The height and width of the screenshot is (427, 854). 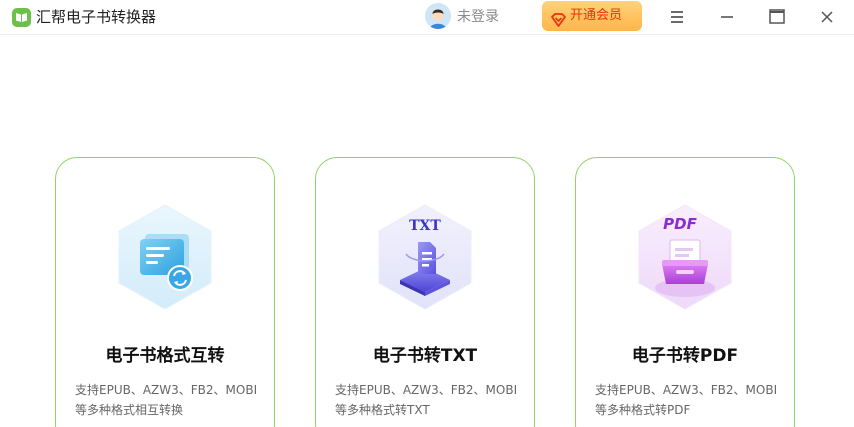 What do you see at coordinates (596, 15) in the screenshot?
I see `vip-button-label: 开通会员` at bounding box center [596, 15].